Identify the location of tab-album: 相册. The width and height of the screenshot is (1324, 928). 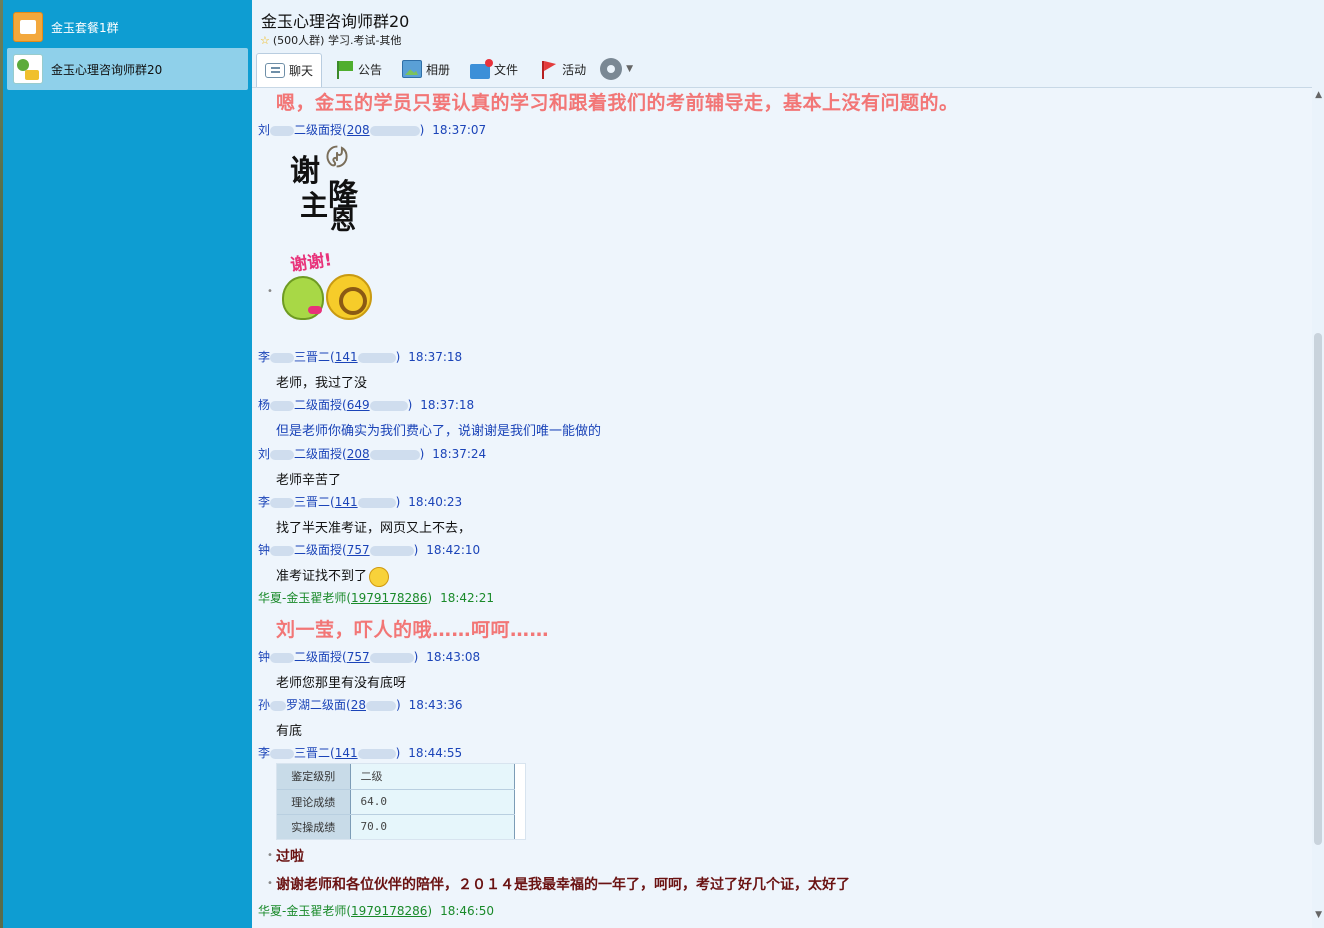
(426, 69).